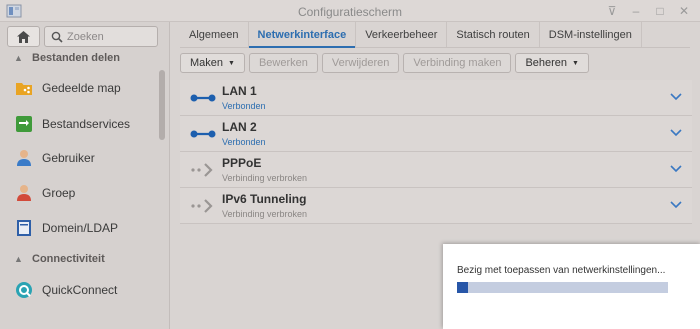 The image size is (700, 329). Describe the element at coordinates (402, 34) in the screenshot. I see `tab-traffic-control: Verkeerbeheer` at that location.